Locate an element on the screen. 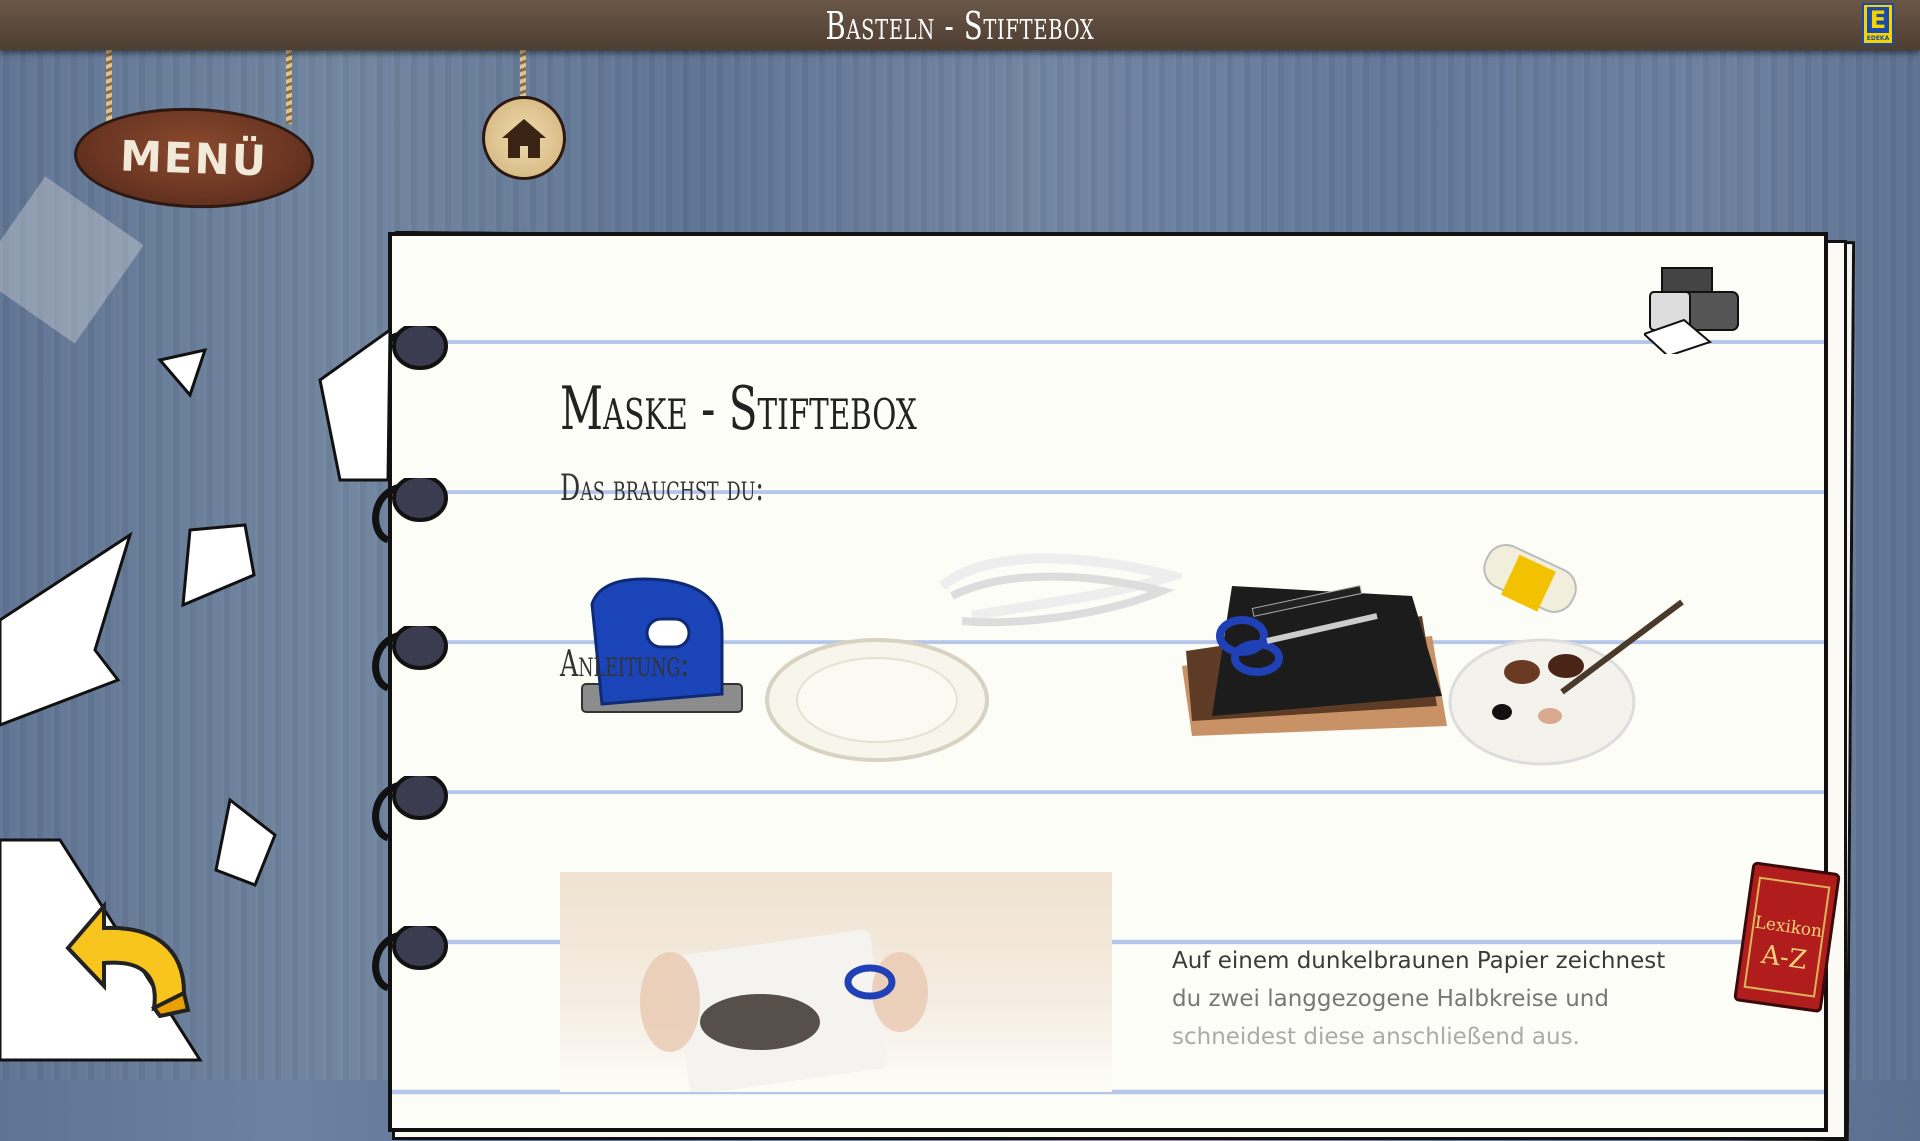 This screenshot has height=1141, width=1920. rope-right is located at coordinates (289, 87).